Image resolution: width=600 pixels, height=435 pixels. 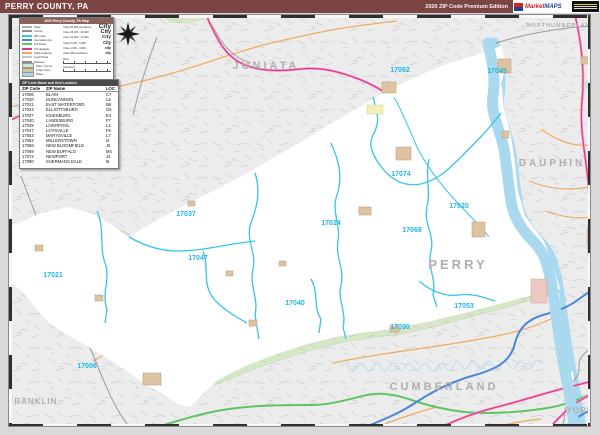 I want to click on retailer-badge, so click(x=585, y=6).